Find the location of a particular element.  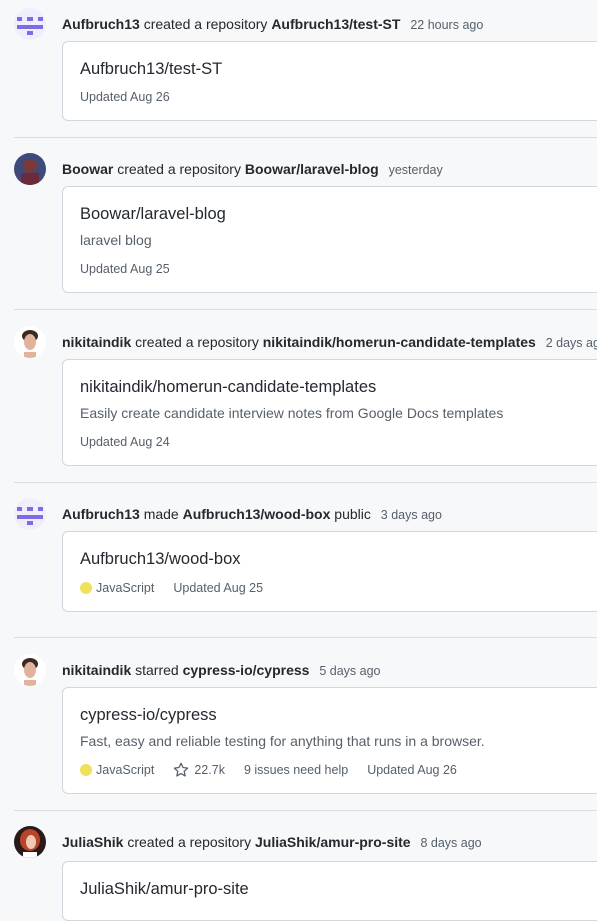

repo-name-link: JuliaShik/amur-pro-site is located at coordinates (164, 889).